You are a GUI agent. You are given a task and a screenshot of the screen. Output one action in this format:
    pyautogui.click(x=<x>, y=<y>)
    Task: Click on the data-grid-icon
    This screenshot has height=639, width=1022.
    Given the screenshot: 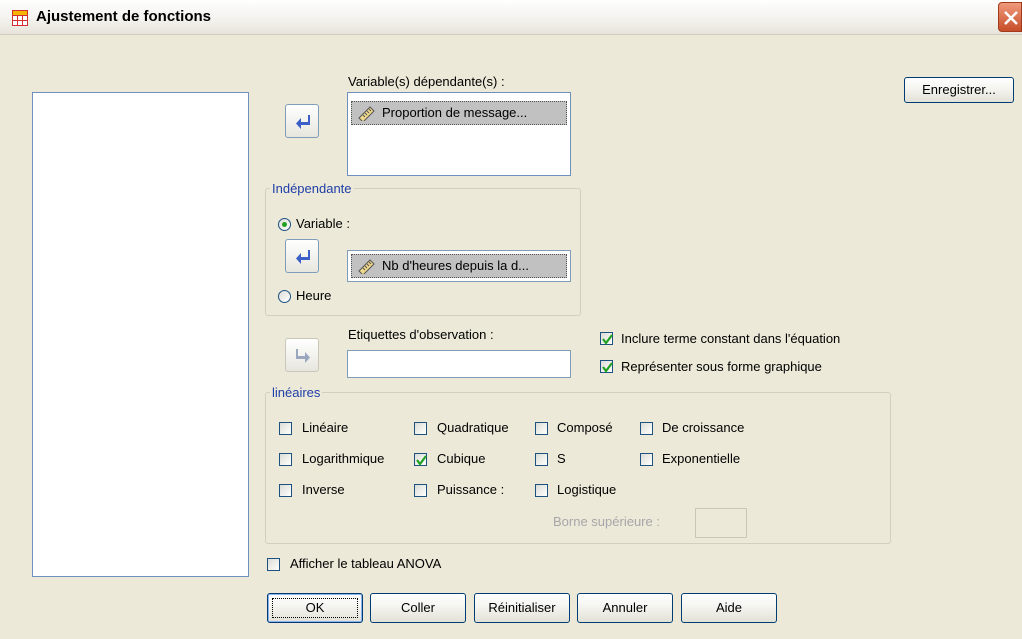 What is the action you would take?
    pyautogui.click(x=20, y=18)
    